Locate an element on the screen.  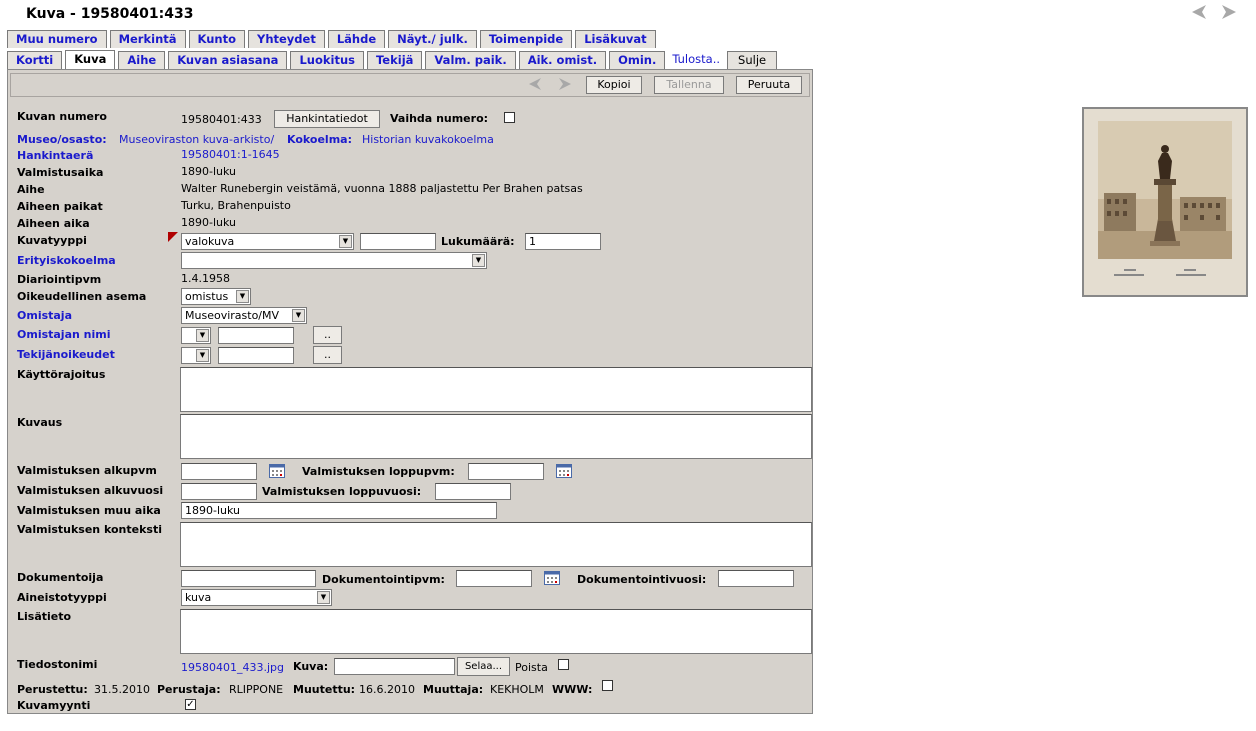
museum-link: Museoviraston kuva-arkisto/ is located at coordinates (196, 139).